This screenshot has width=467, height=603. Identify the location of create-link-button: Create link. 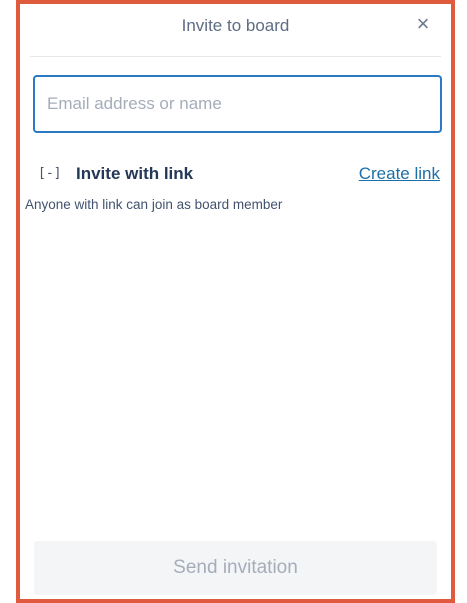
(399, 174).